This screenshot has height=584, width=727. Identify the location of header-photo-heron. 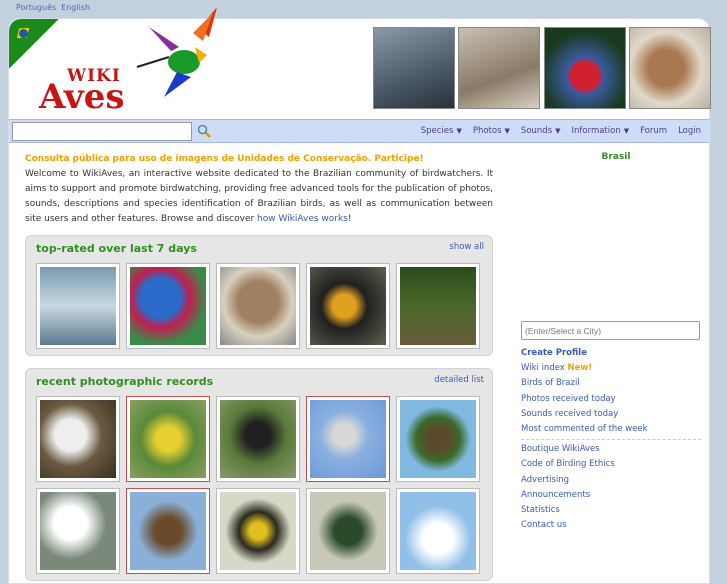
(414, 68).